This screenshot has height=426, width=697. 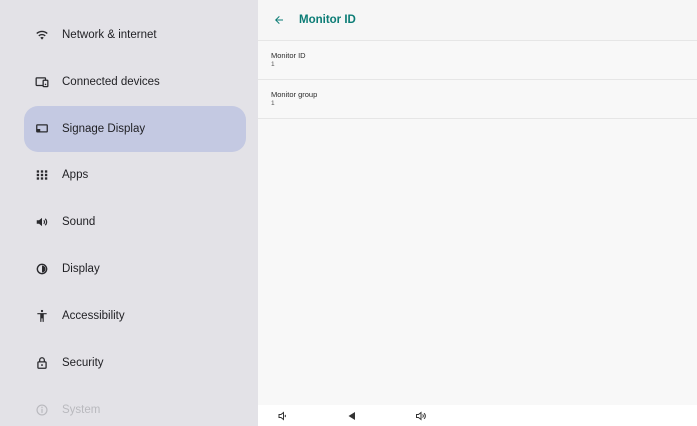 What do you see at coordinates (81, 410) in the screenshot?
I see `sidebar-item-label: System` at bounding box center [81, 410].